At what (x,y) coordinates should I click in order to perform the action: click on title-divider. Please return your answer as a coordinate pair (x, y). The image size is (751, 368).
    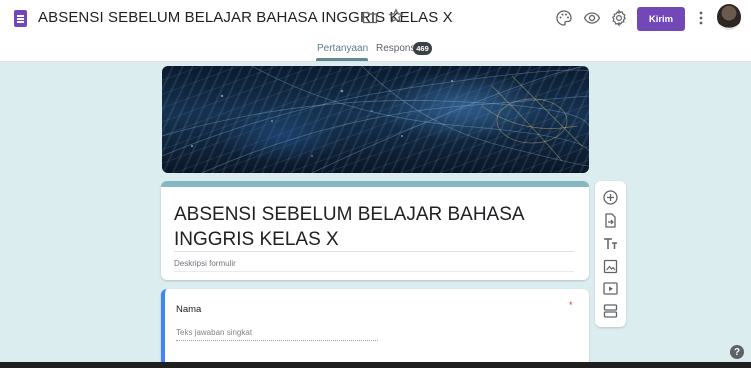
    Looking at the image, I should click on (374, 251).